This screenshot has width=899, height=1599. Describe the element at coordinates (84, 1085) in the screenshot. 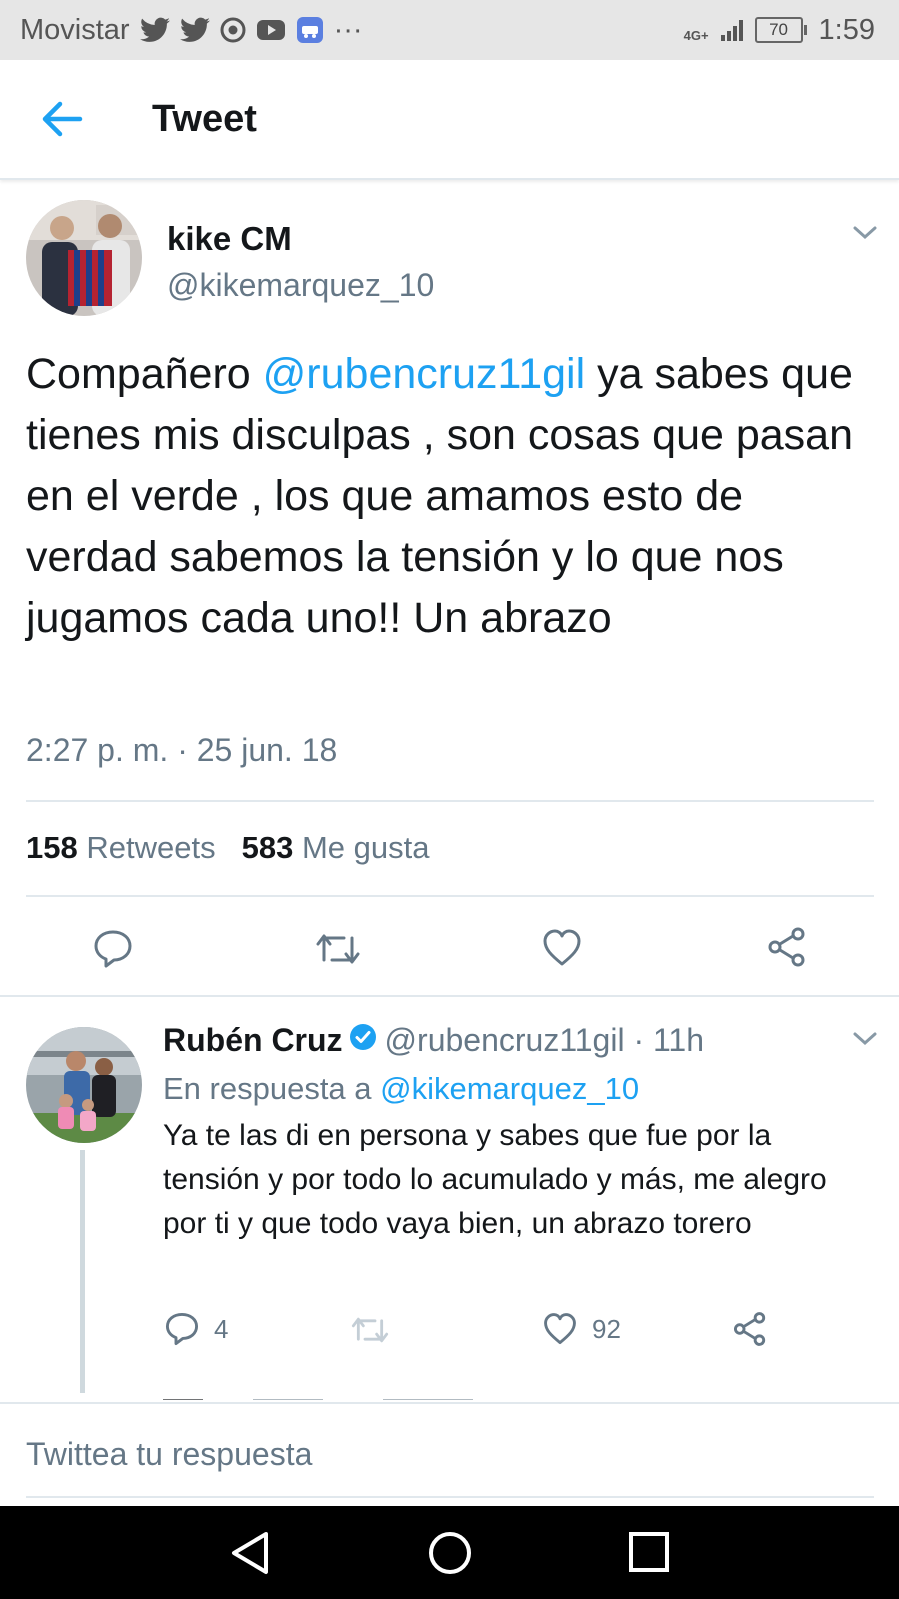

I see `reply-avatar` at that location.